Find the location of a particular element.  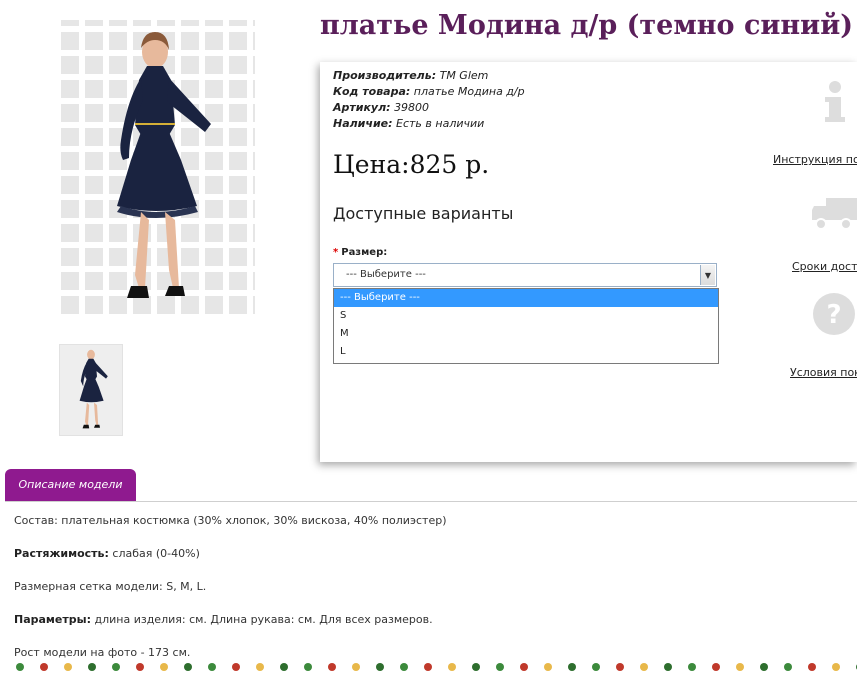

product-title: платье Модина д/р (темно синий) is located at coordinates (586, 25).